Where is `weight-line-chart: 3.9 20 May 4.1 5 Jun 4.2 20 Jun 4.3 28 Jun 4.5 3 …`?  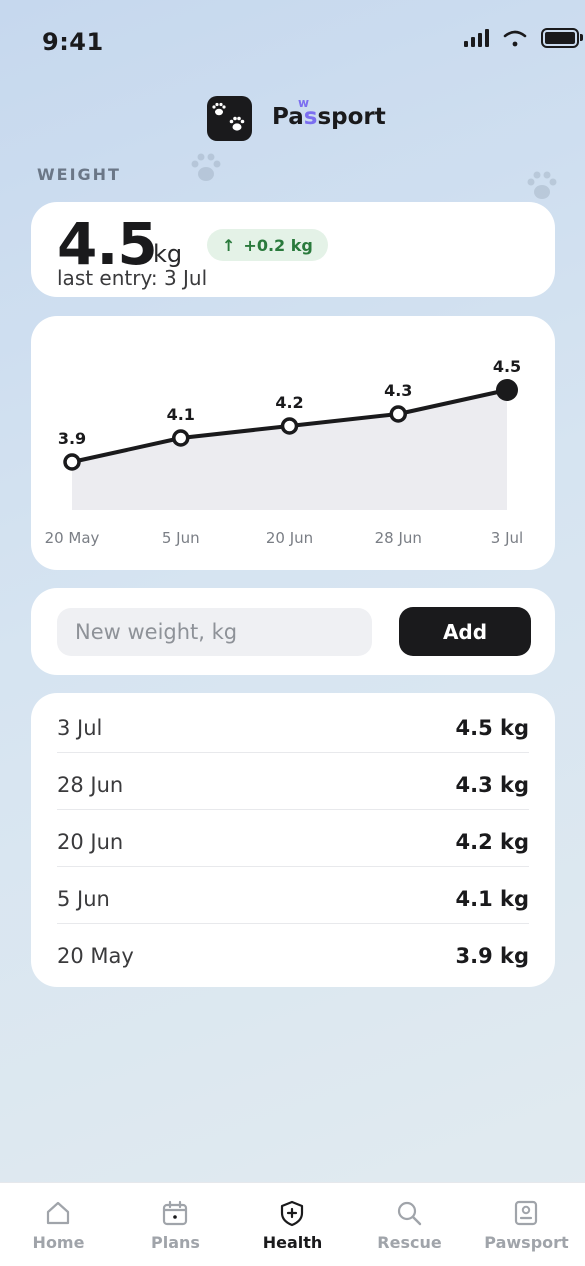
weight-line-chart: 3.9 20 May 4.1 5 Jun 4.2 20 Jun 4.3 28 Jun 4.5 3 … is located at coordinates (284, 452).